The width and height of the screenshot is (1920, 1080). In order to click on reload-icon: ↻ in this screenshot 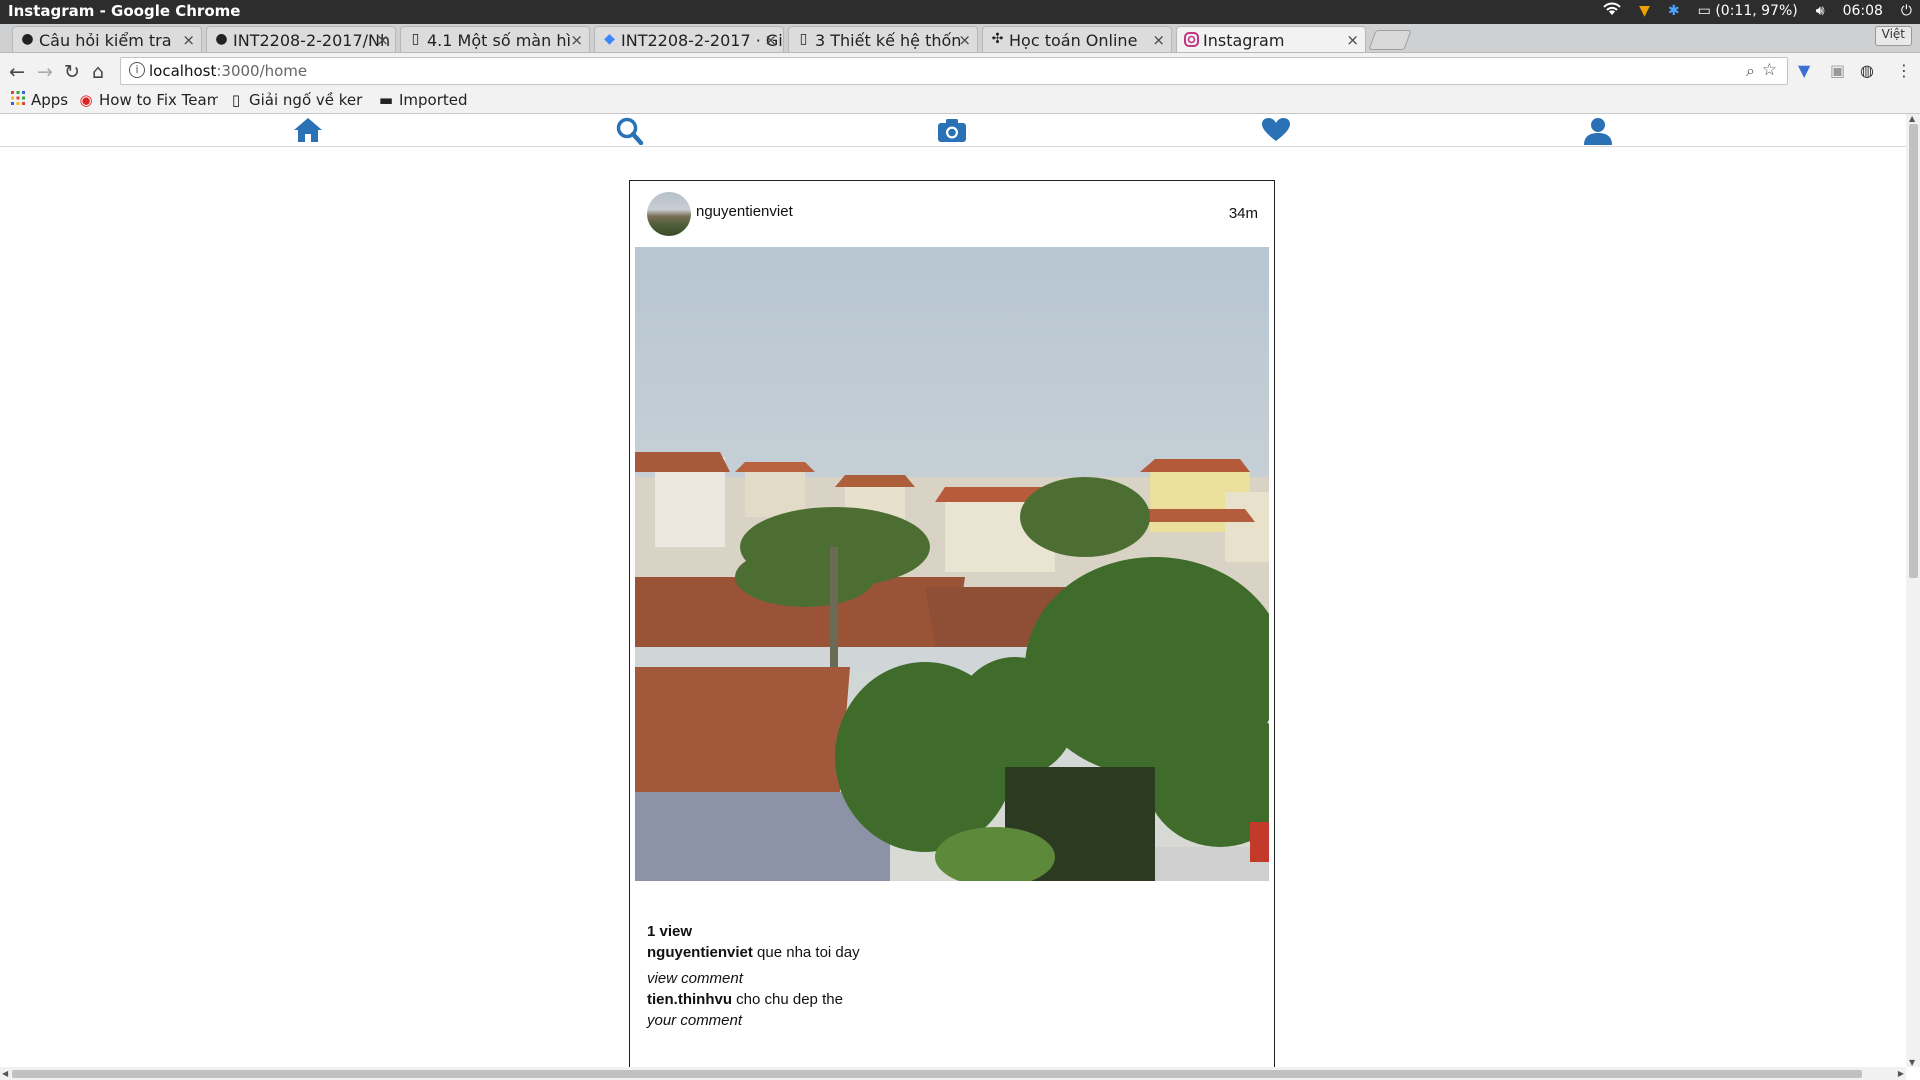, I will do `click(72, 72)`.